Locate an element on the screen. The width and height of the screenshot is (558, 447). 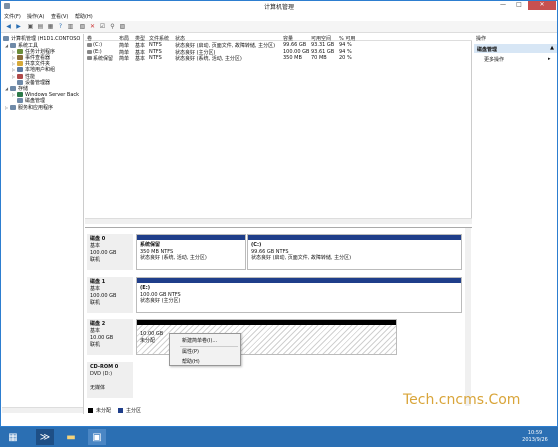
maximize-button: □ is located at coordinates (519, 5).